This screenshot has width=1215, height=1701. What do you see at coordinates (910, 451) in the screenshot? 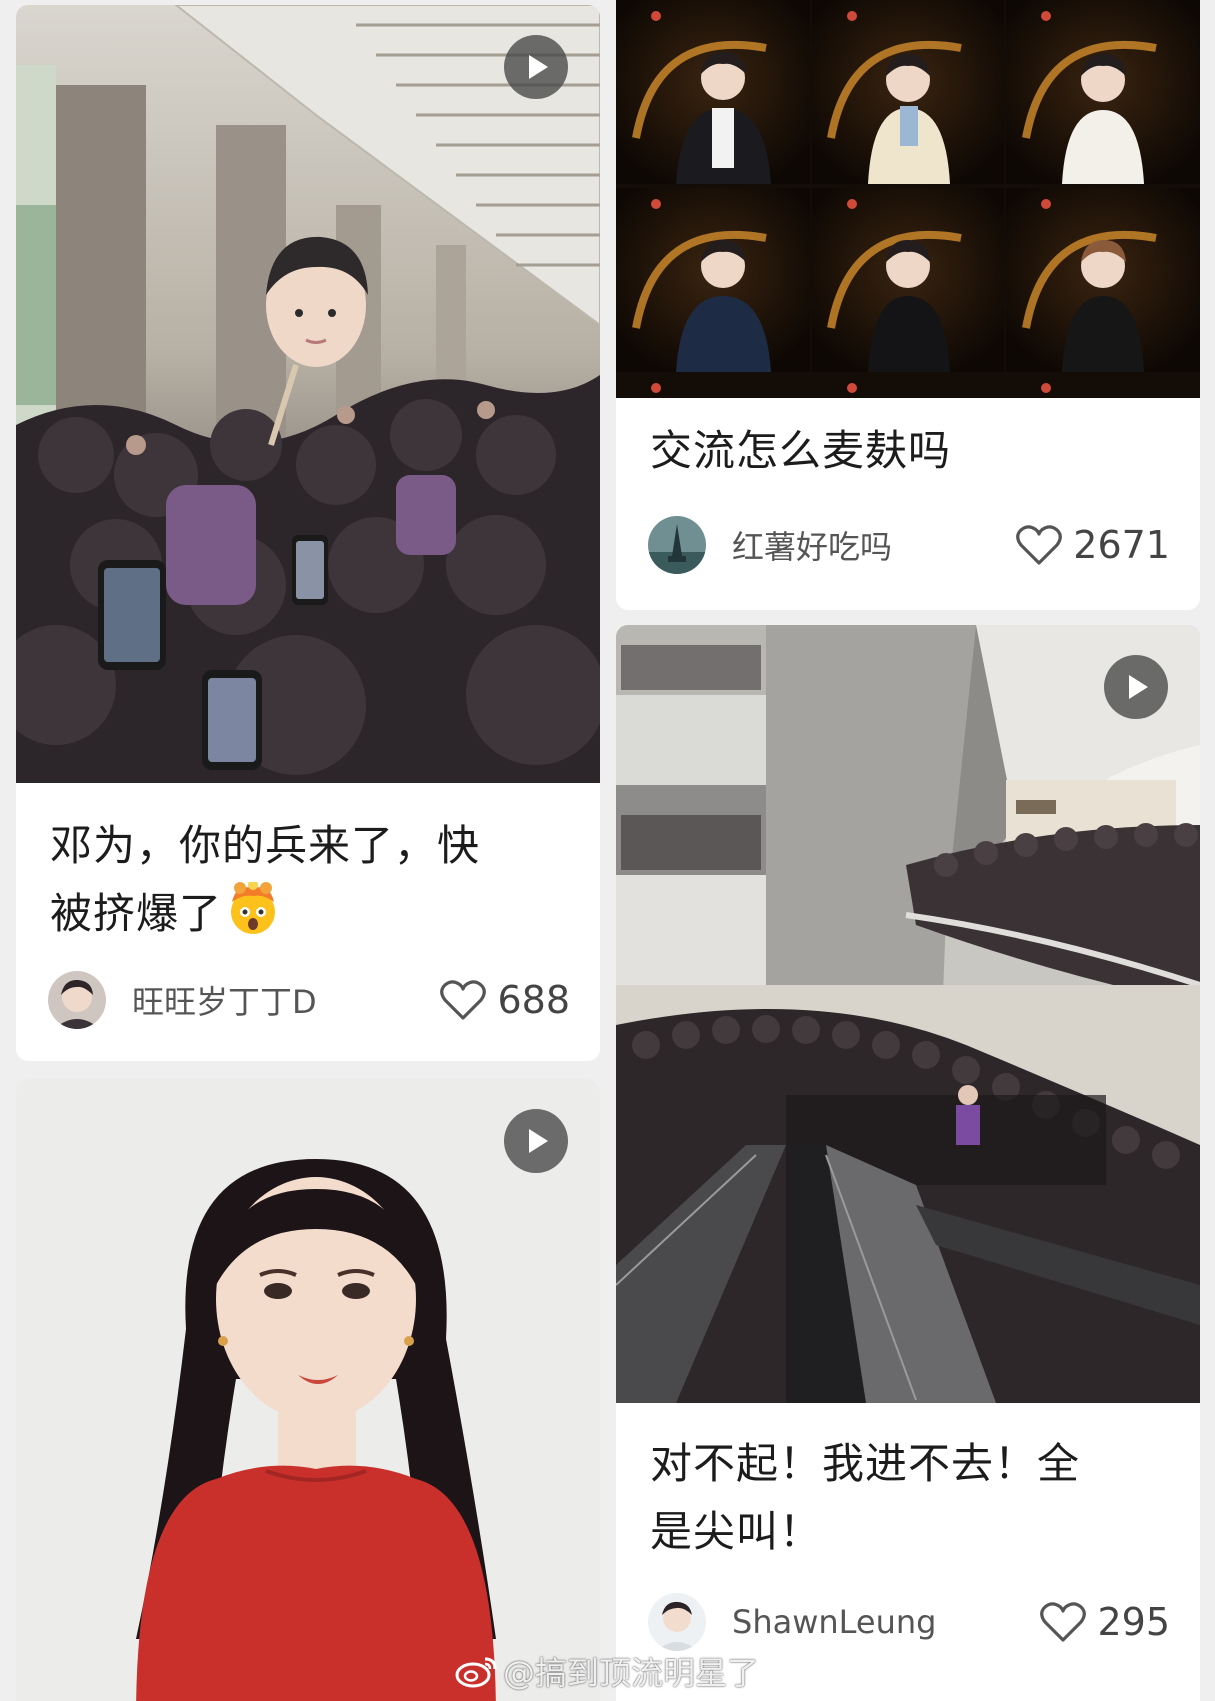
I see `post-title: 交流怎么麦麸吗` at bounding box center [910, 451].